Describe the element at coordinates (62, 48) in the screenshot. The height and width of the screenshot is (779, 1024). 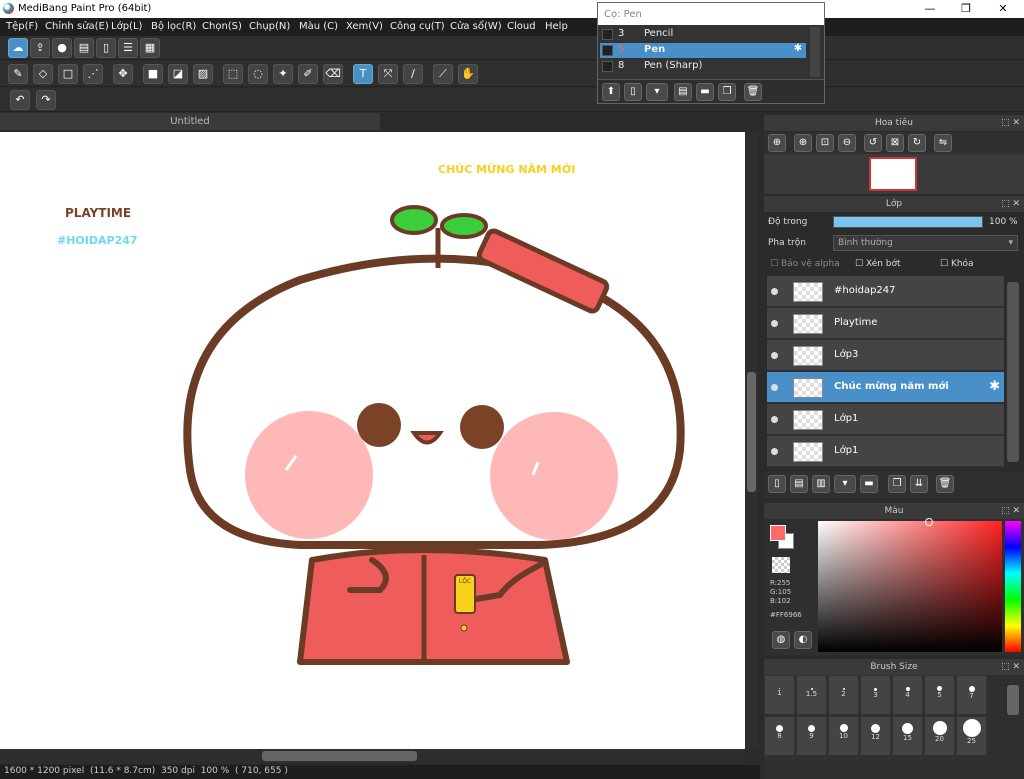
I see `comment-icon: ●` at that location.